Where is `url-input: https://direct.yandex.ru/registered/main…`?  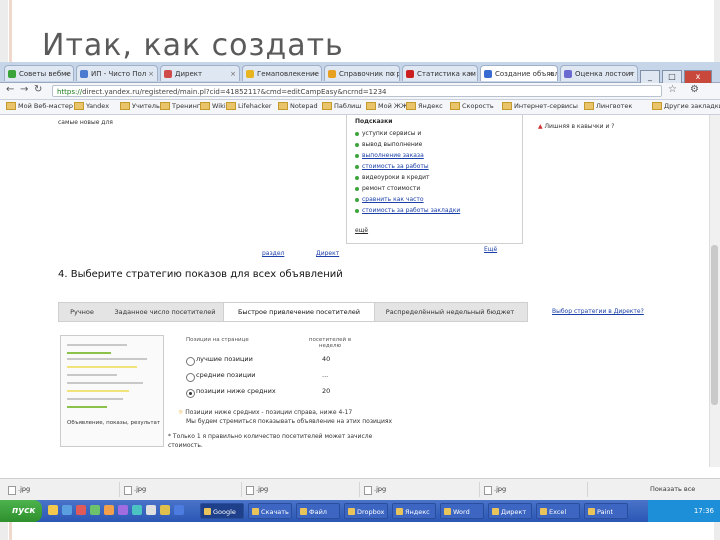
url-input: https://direct.yandex.ru/registered/main… is located at coordinates (357, 91).